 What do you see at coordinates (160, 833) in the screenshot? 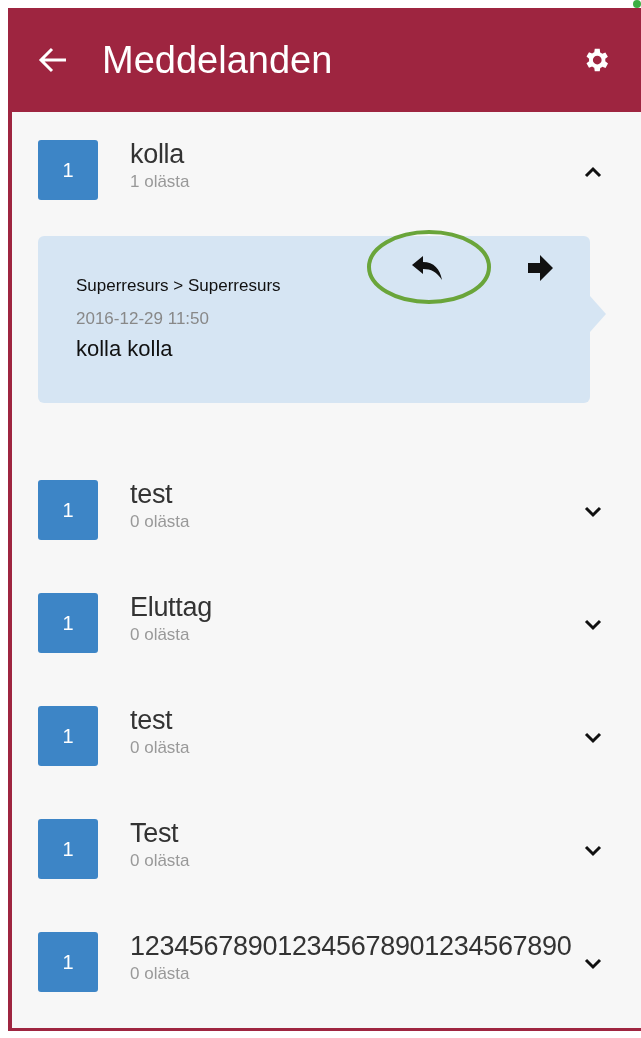
I see `thread-title: Test` at bounding box center [160, 833].